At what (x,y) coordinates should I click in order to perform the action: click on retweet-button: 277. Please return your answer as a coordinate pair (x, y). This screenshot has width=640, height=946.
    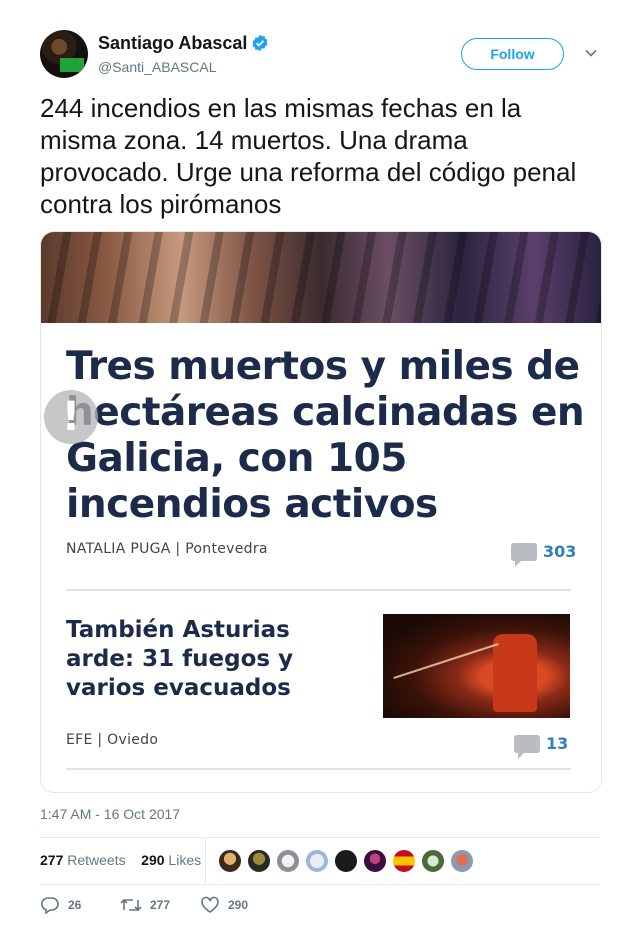
    Looking at the image, I should click on (145, 907).